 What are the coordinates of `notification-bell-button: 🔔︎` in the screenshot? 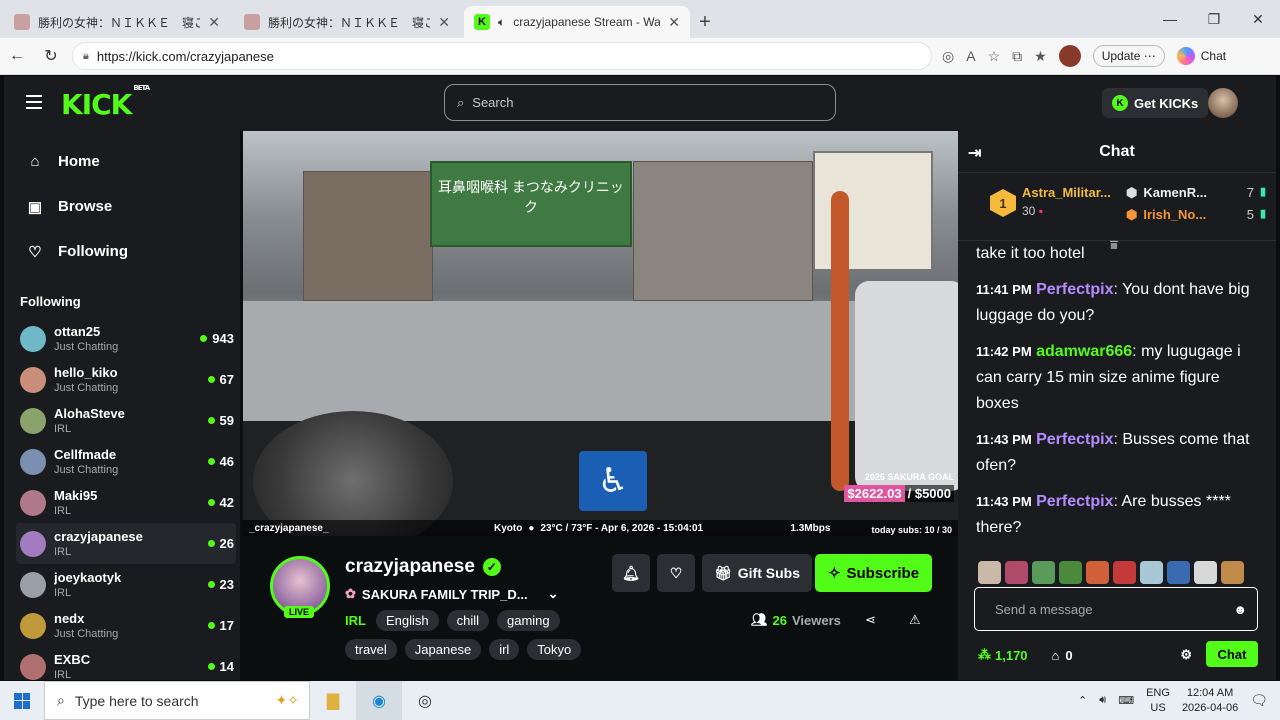 It's located at (631, 573).